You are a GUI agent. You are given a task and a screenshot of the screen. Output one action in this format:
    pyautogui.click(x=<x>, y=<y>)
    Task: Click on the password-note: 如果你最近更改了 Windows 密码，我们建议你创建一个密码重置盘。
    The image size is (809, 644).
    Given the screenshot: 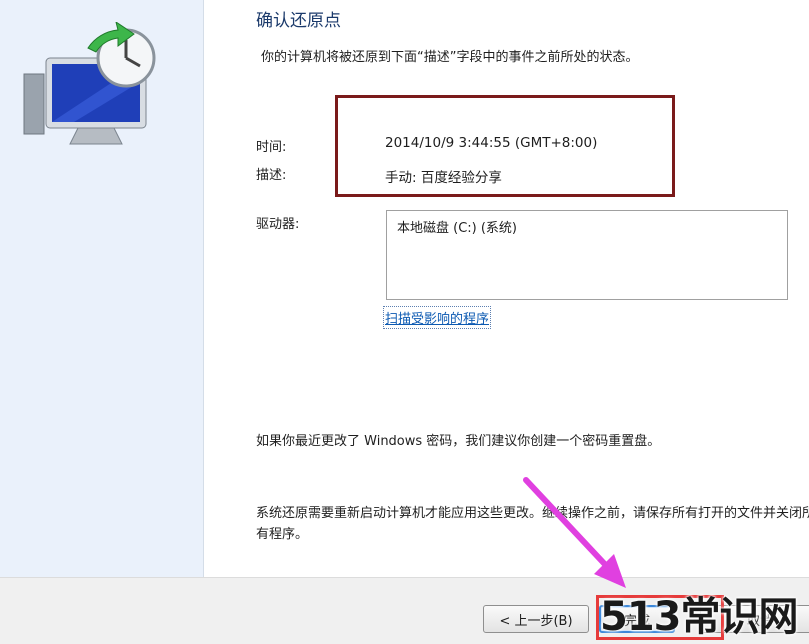 What is the action you would take?
    pyautogui.click(x=458, y=441)
    